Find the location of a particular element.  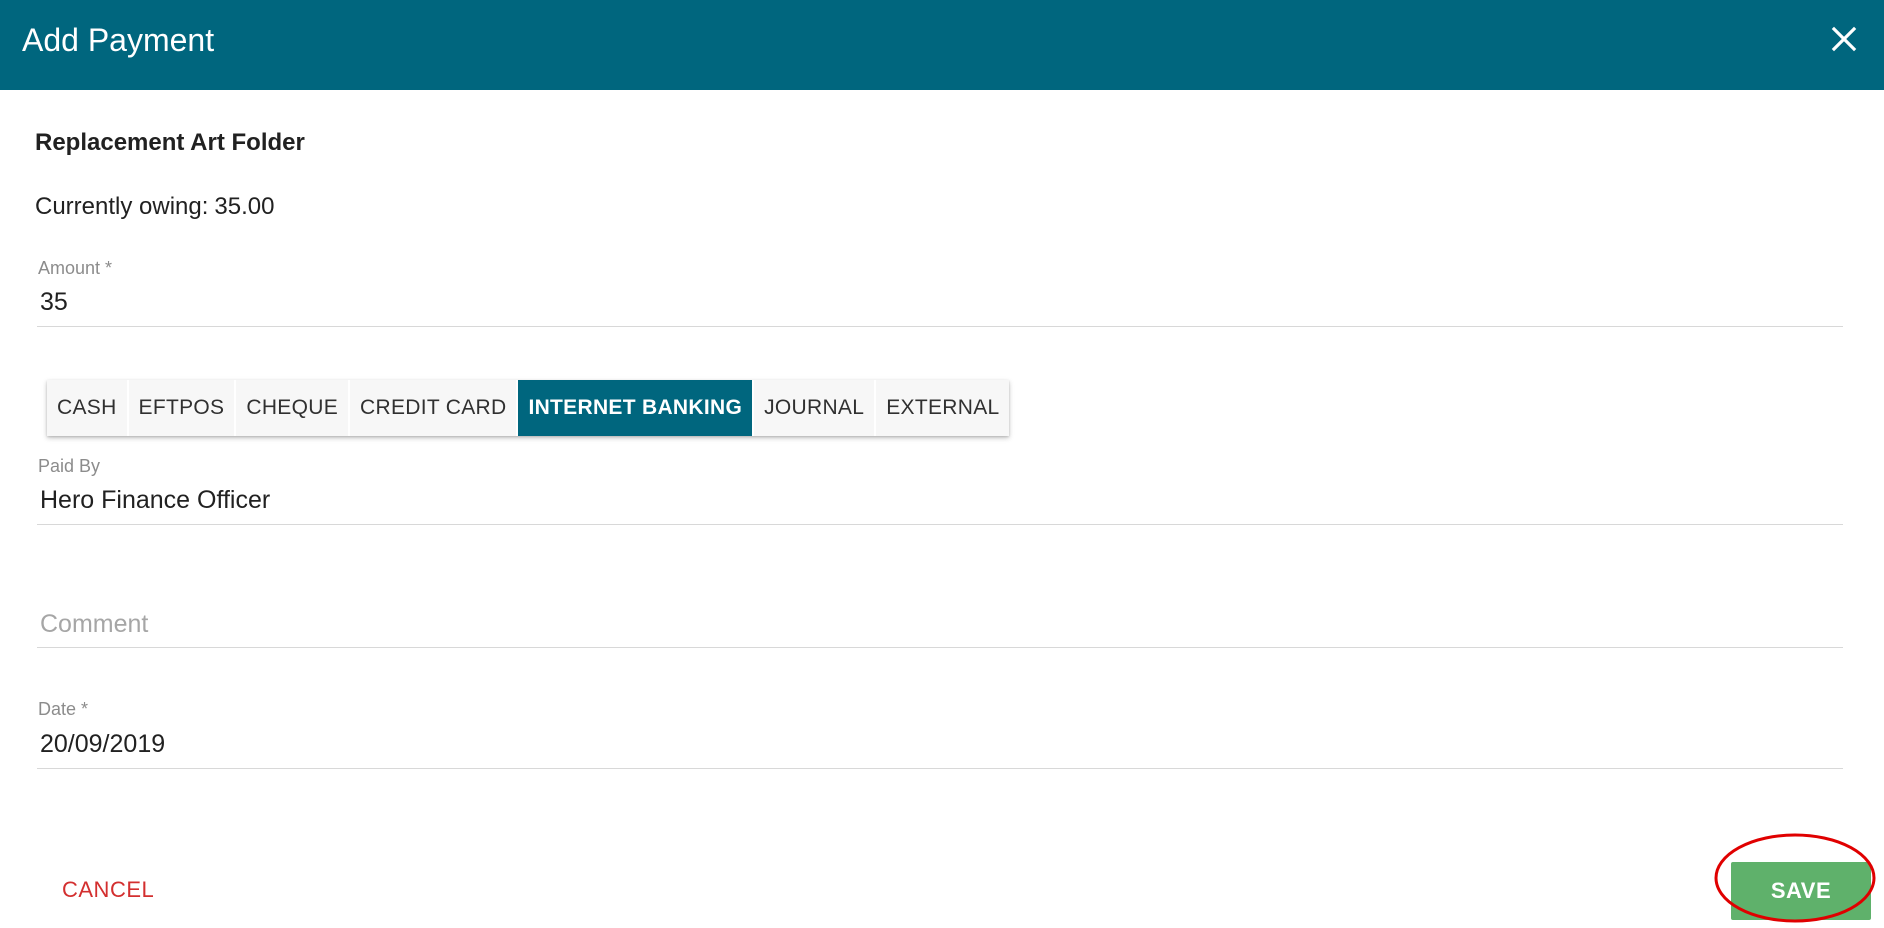

close-button is located at coordinates (1844, 39).